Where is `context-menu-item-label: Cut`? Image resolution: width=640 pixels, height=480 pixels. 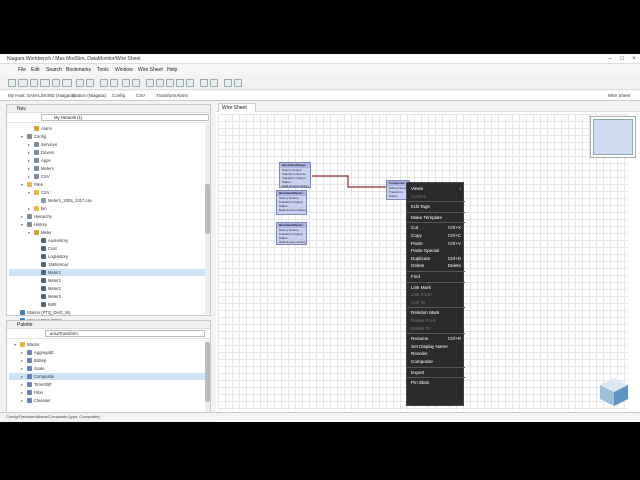 context-menu-item-label: Cut is located at coordinates (415, 228).